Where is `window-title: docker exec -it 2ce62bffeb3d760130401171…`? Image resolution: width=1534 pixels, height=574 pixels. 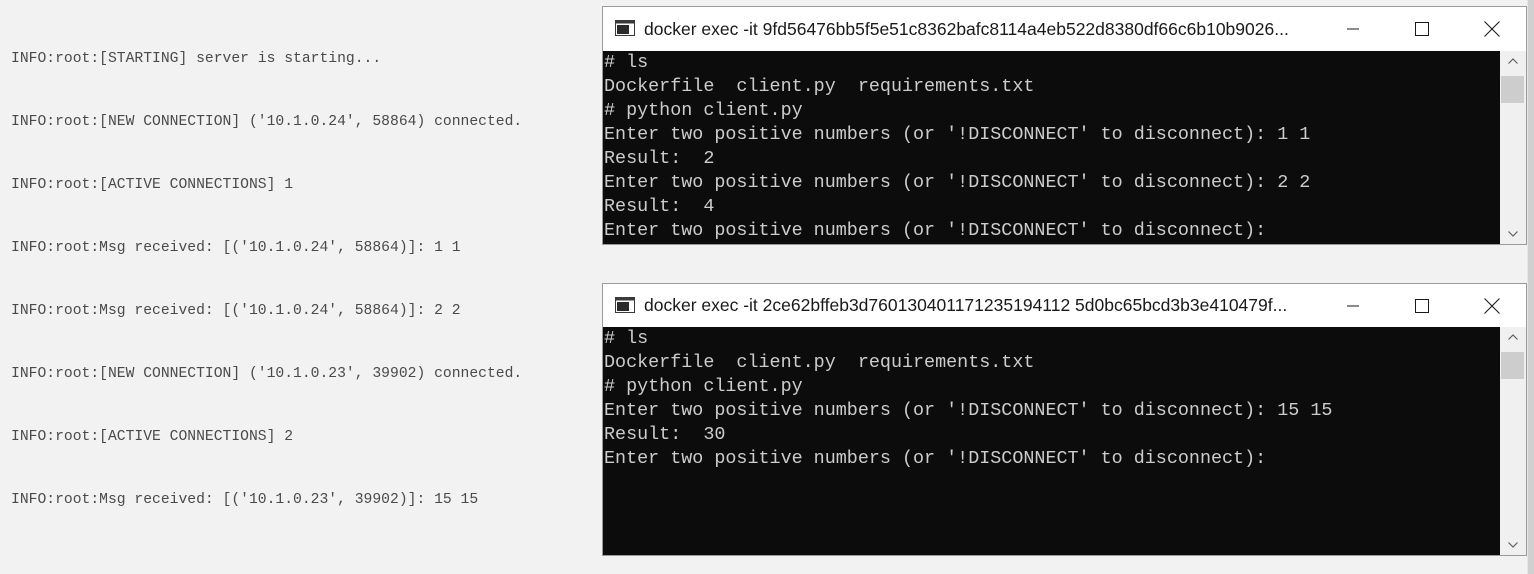
window-title: docker exec -it 2ce62bffeb3d760130401171… is located at coordinates (966, 305).